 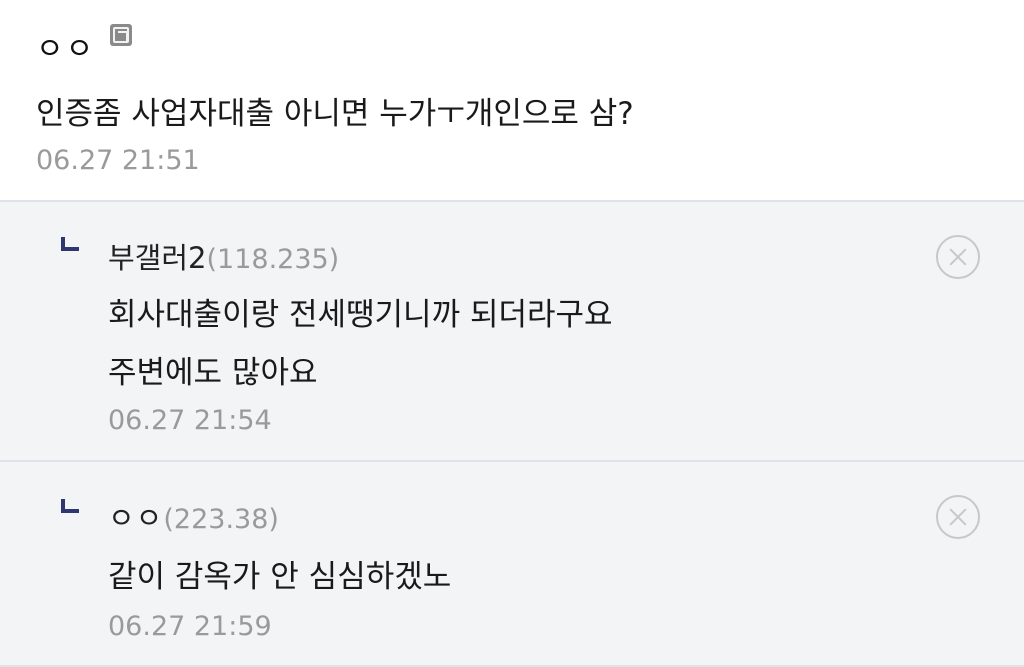 I want to click on reply-line: 같이 감옥가 안 심심하겠노, so click(x=280, y=577).